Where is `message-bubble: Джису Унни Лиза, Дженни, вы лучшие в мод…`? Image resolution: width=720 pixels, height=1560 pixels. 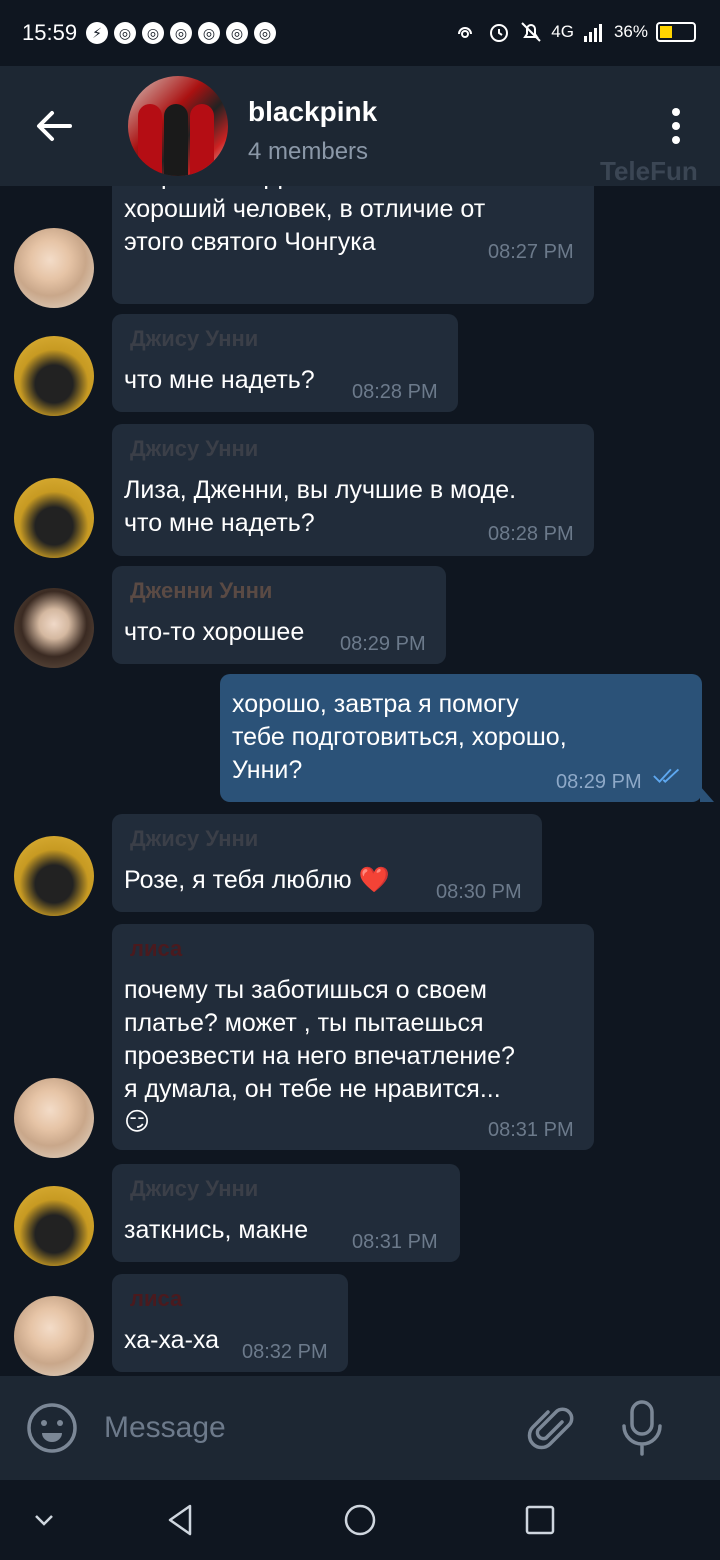 message-bubble: Джису Унни Лиза, Дженни, вы лучшие в мод… is located at coordinates (353, 490).